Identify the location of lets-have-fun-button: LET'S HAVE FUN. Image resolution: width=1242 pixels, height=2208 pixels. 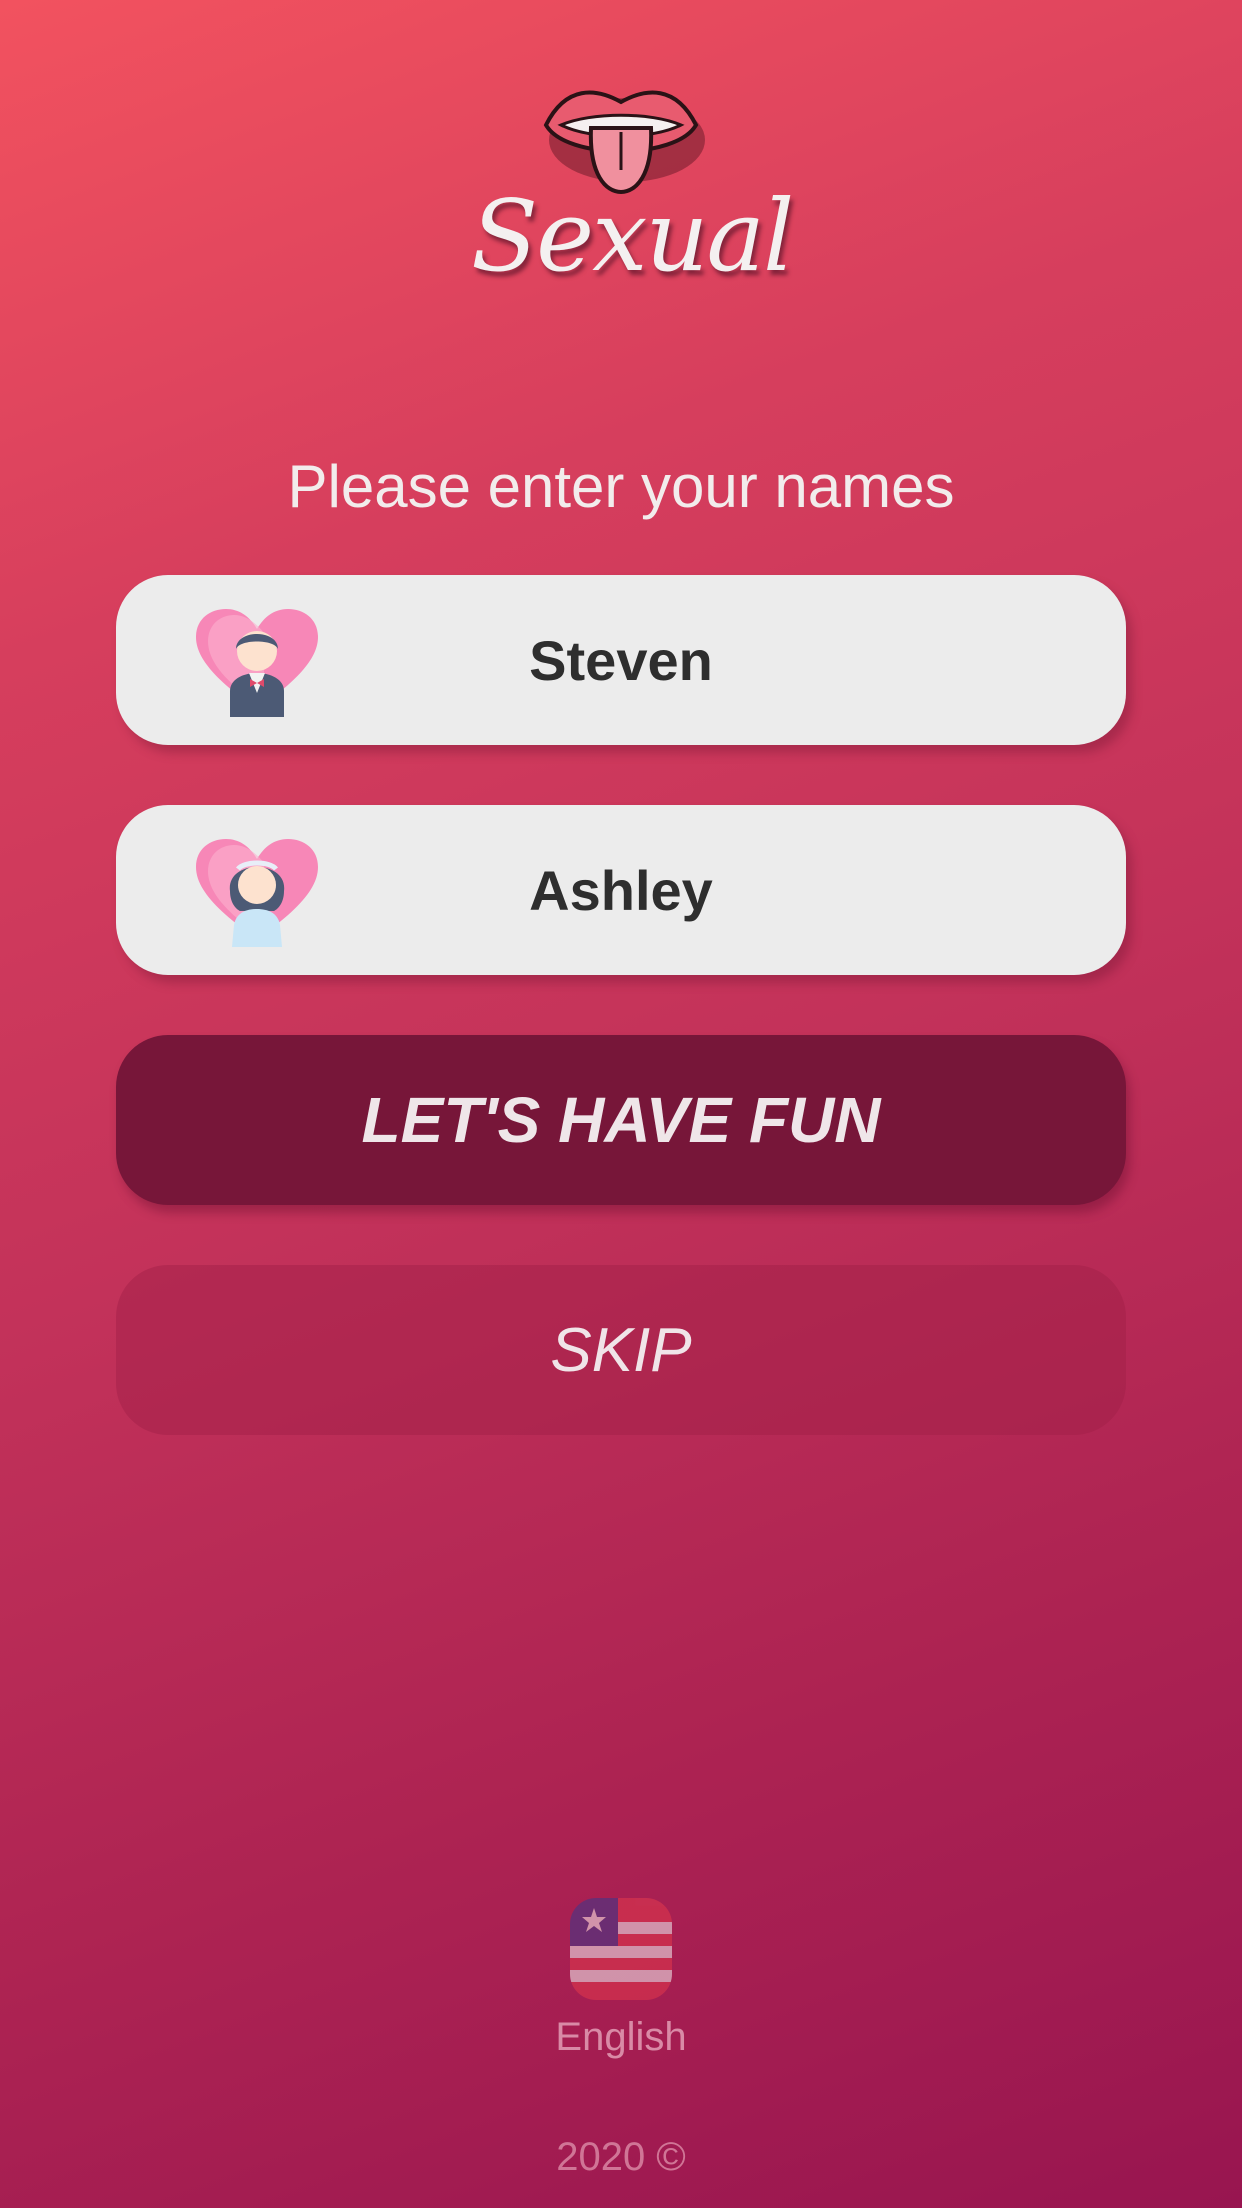
(621, 1120).